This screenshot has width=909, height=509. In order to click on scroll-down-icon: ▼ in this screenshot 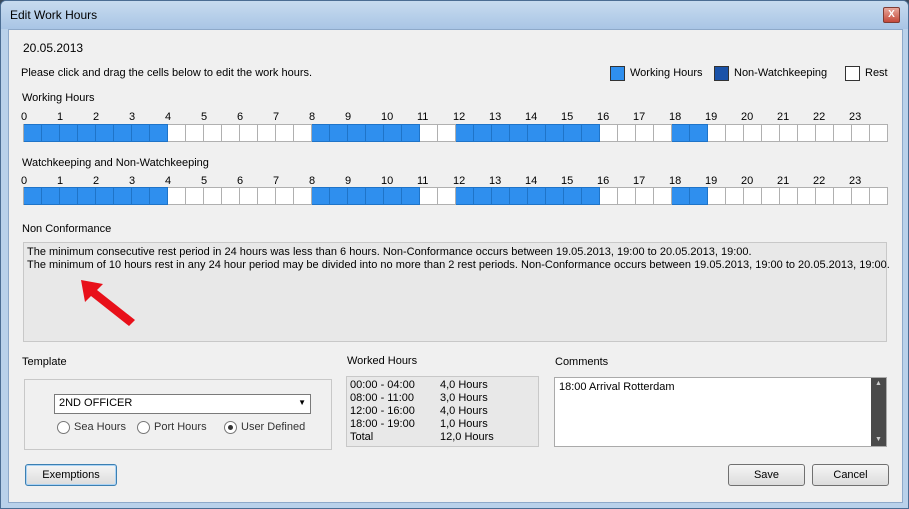, I will do `click(878, 440)`.